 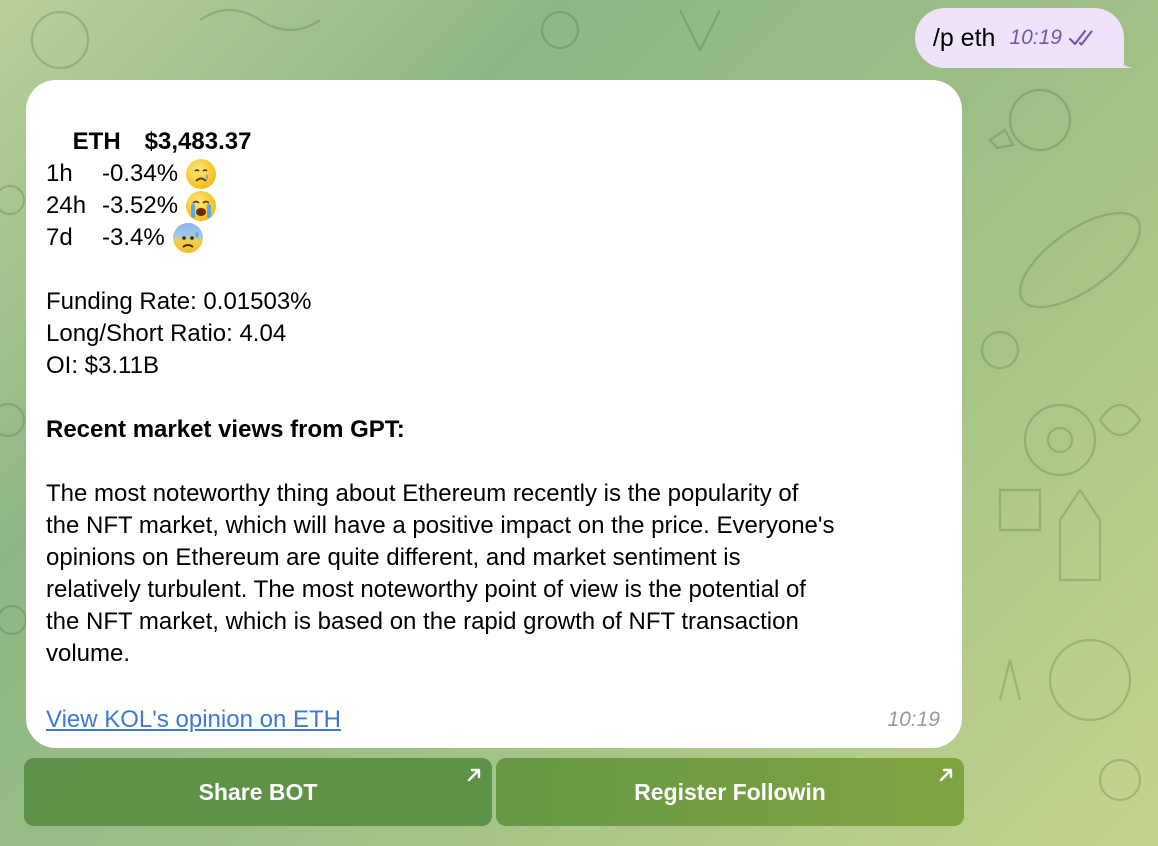 I want to click on change-period: 24h, so click(x=66, y=205).